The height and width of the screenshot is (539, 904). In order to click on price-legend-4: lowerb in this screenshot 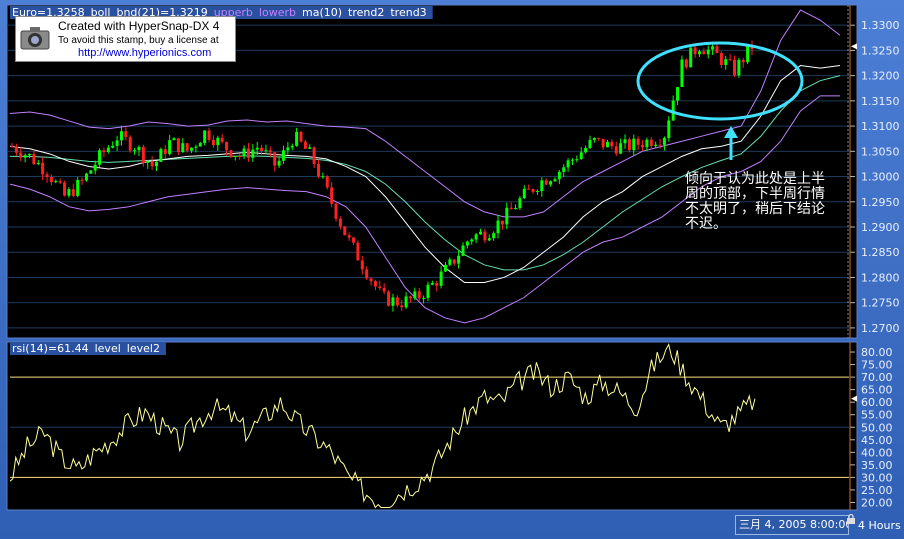, I will do `click(277, 12)`.